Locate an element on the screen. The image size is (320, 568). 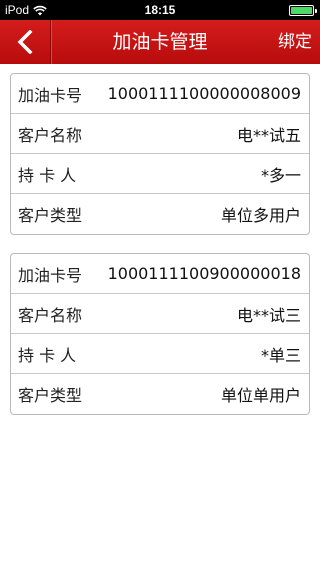
card-number-row: 加油卡号 1000111100000008009 is located at coordinates (160, 94).